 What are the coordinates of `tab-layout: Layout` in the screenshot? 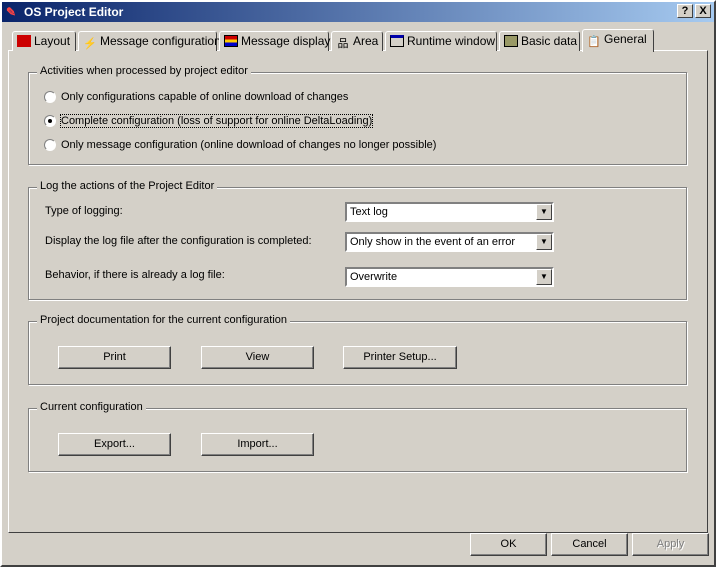 It's located at (44, 41).